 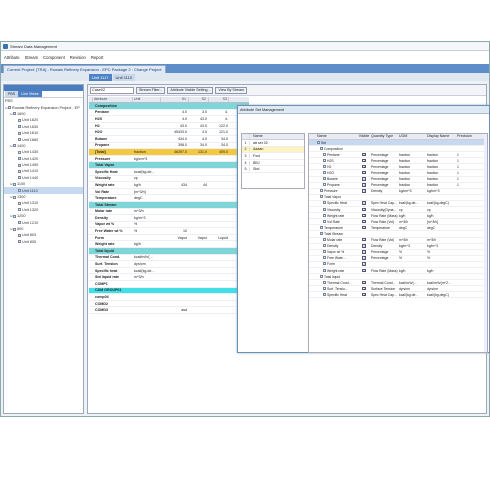 I want to click on grid-section-row: Total Vapor, so click(x=169, y=165).